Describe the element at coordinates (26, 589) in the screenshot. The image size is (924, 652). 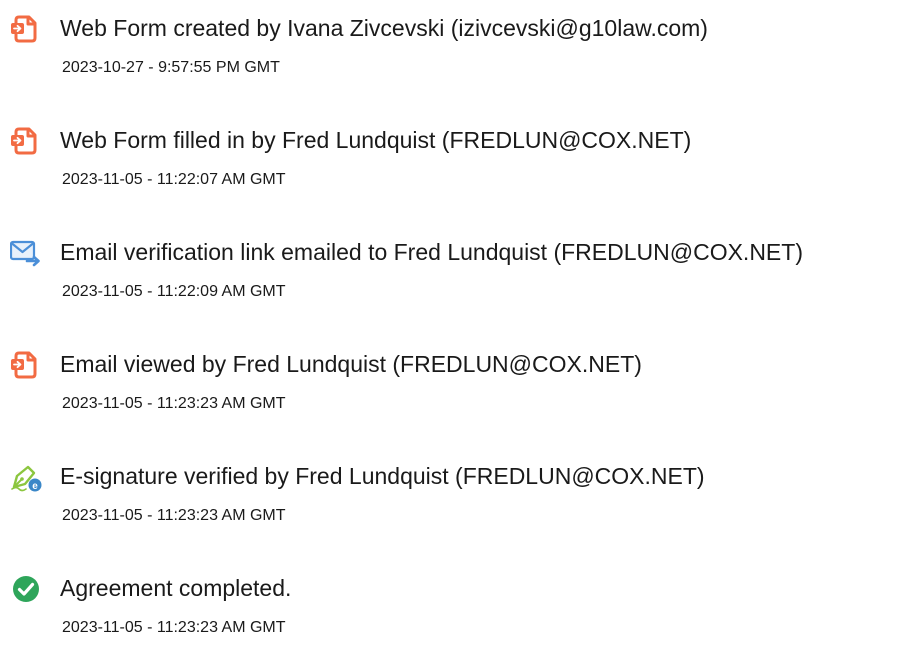
I see `checkmark-circle-icon` at that location.